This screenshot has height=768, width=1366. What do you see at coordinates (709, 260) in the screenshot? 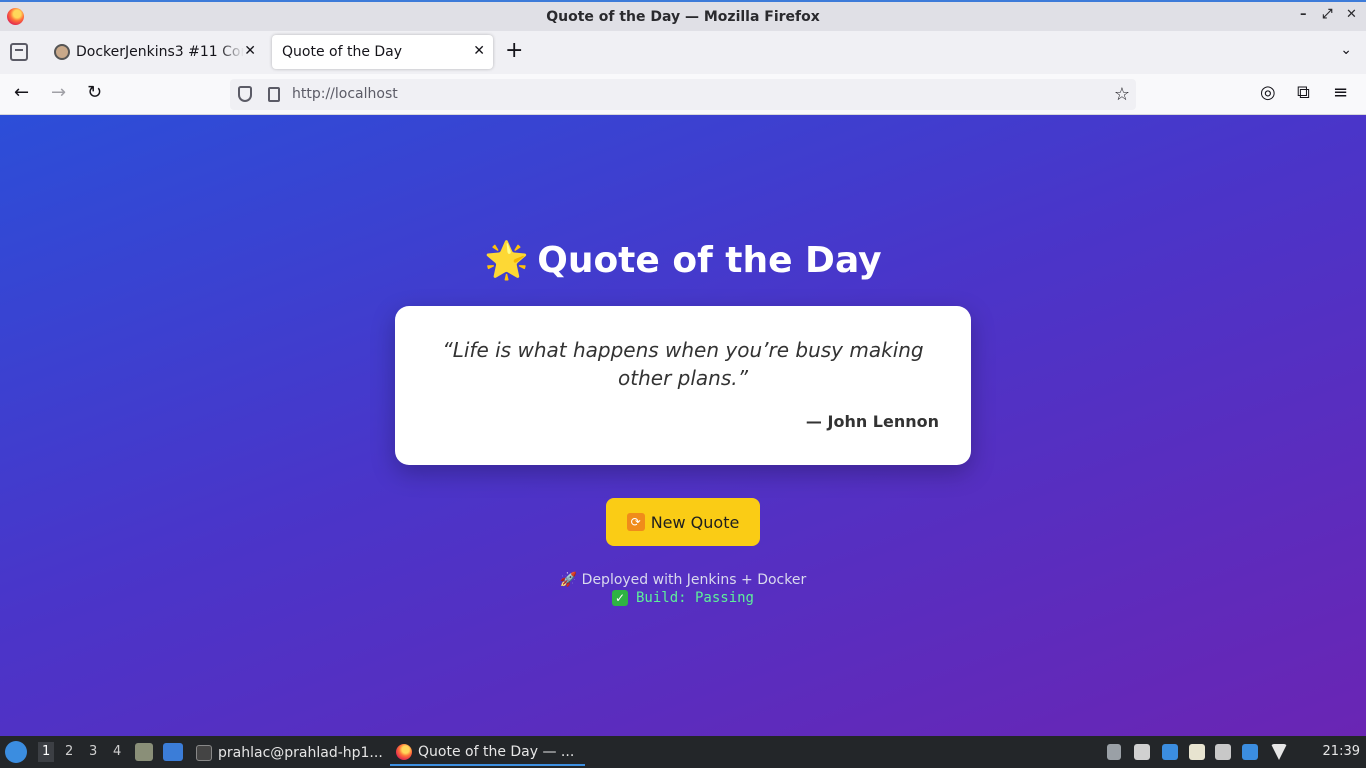
I see `page-title-text: Quote of the Day` at bounding box center [709, 260].